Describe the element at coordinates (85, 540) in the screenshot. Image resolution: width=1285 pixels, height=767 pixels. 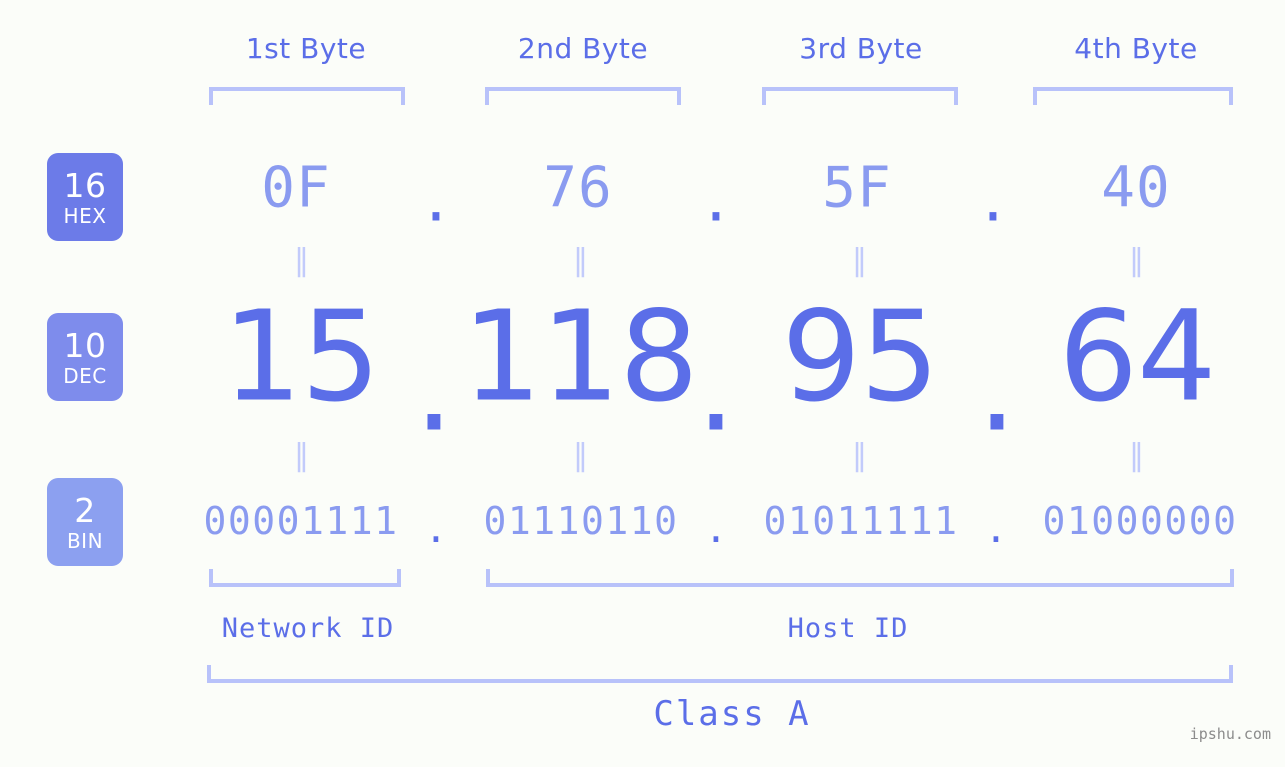
I see `radix-badge-bin-abbr: BIN` at that location.